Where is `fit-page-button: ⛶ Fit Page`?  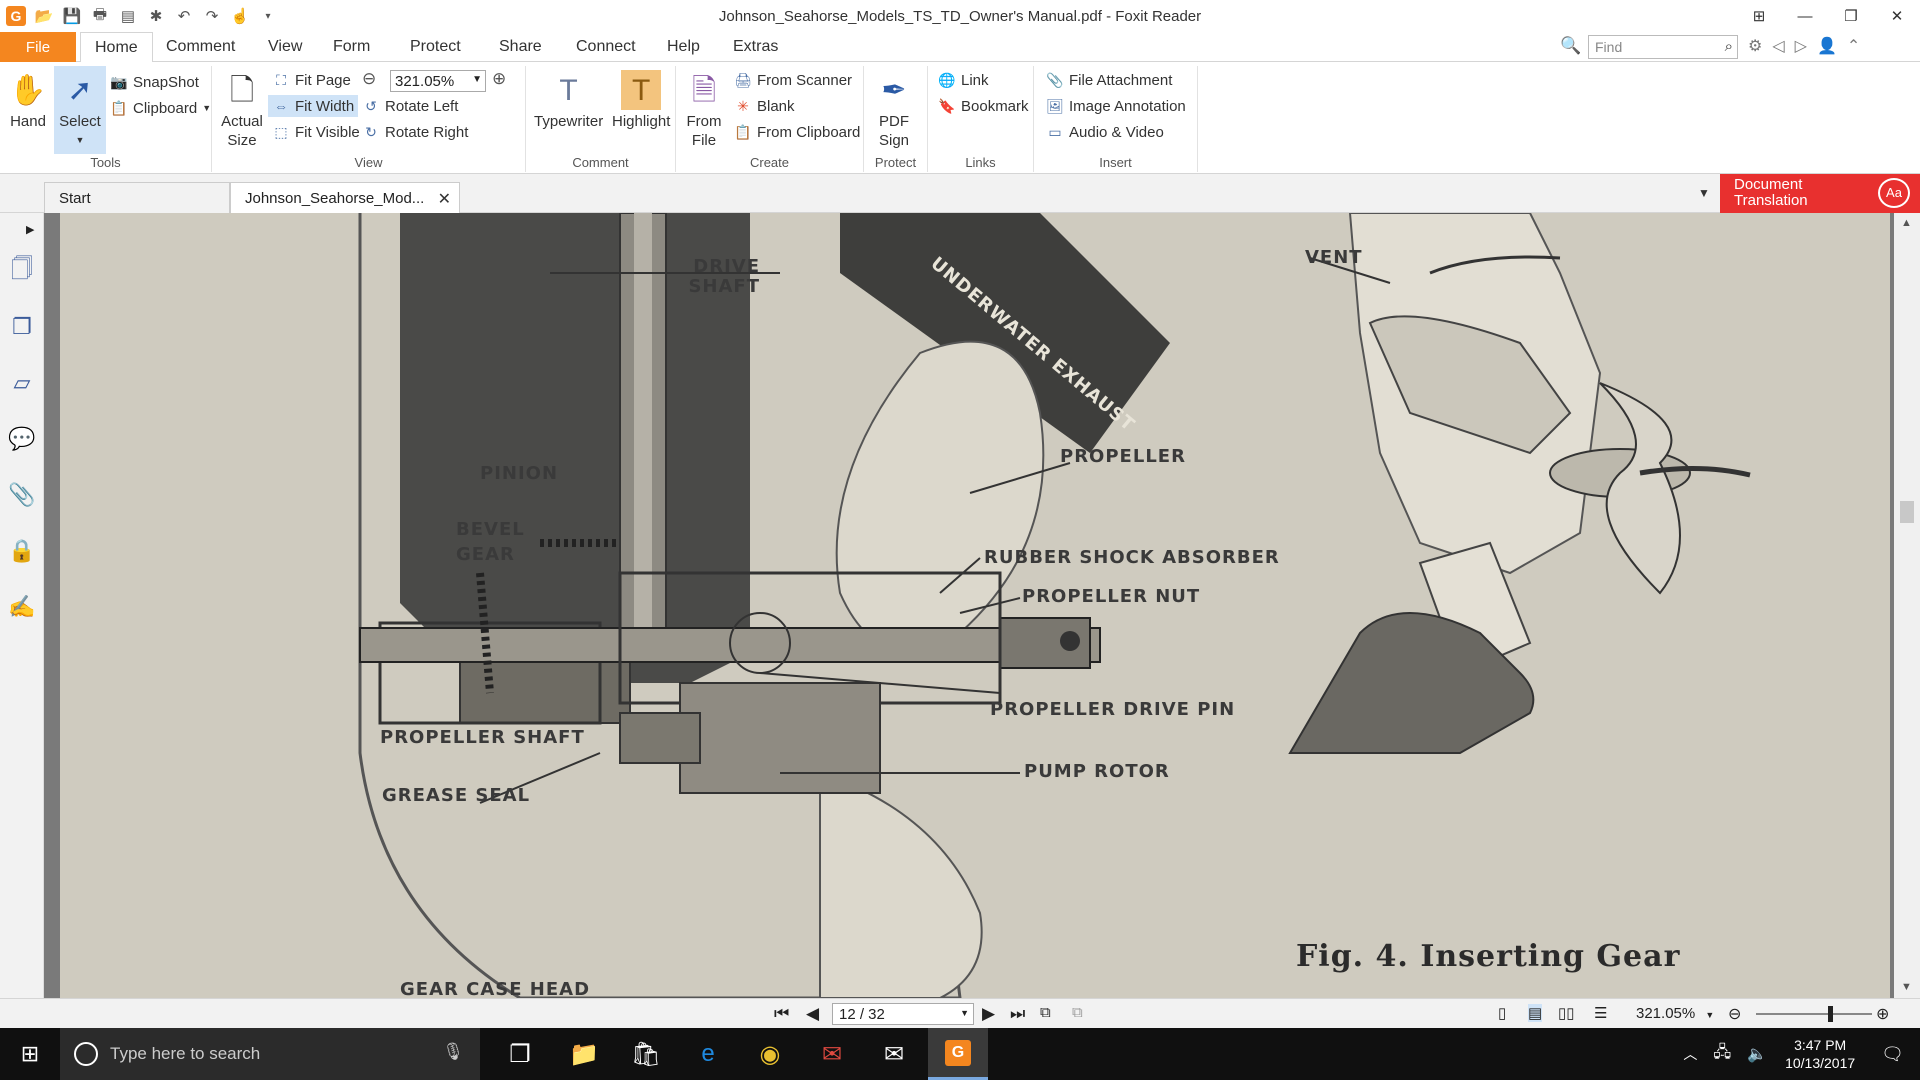 fit-page-button: ⛶ Fit Page is located at coordinates (311, 80).